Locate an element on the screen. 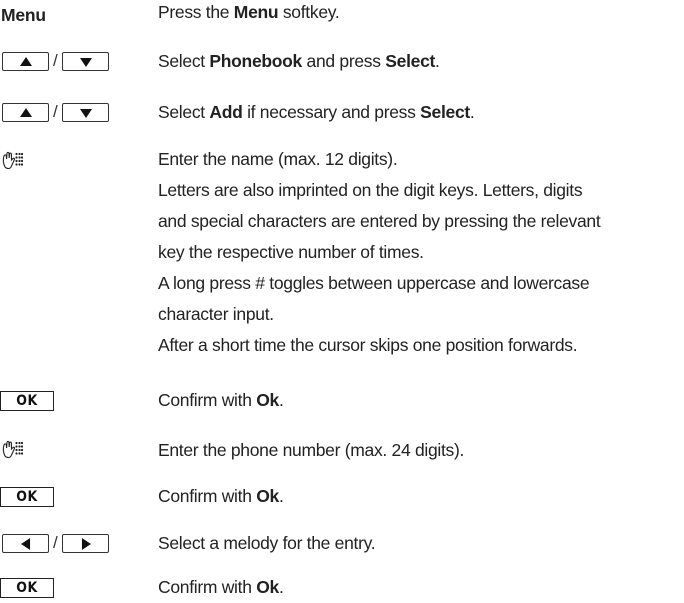  step-description: Select Phonebook and press Select. is located at coordinates (299, 61).